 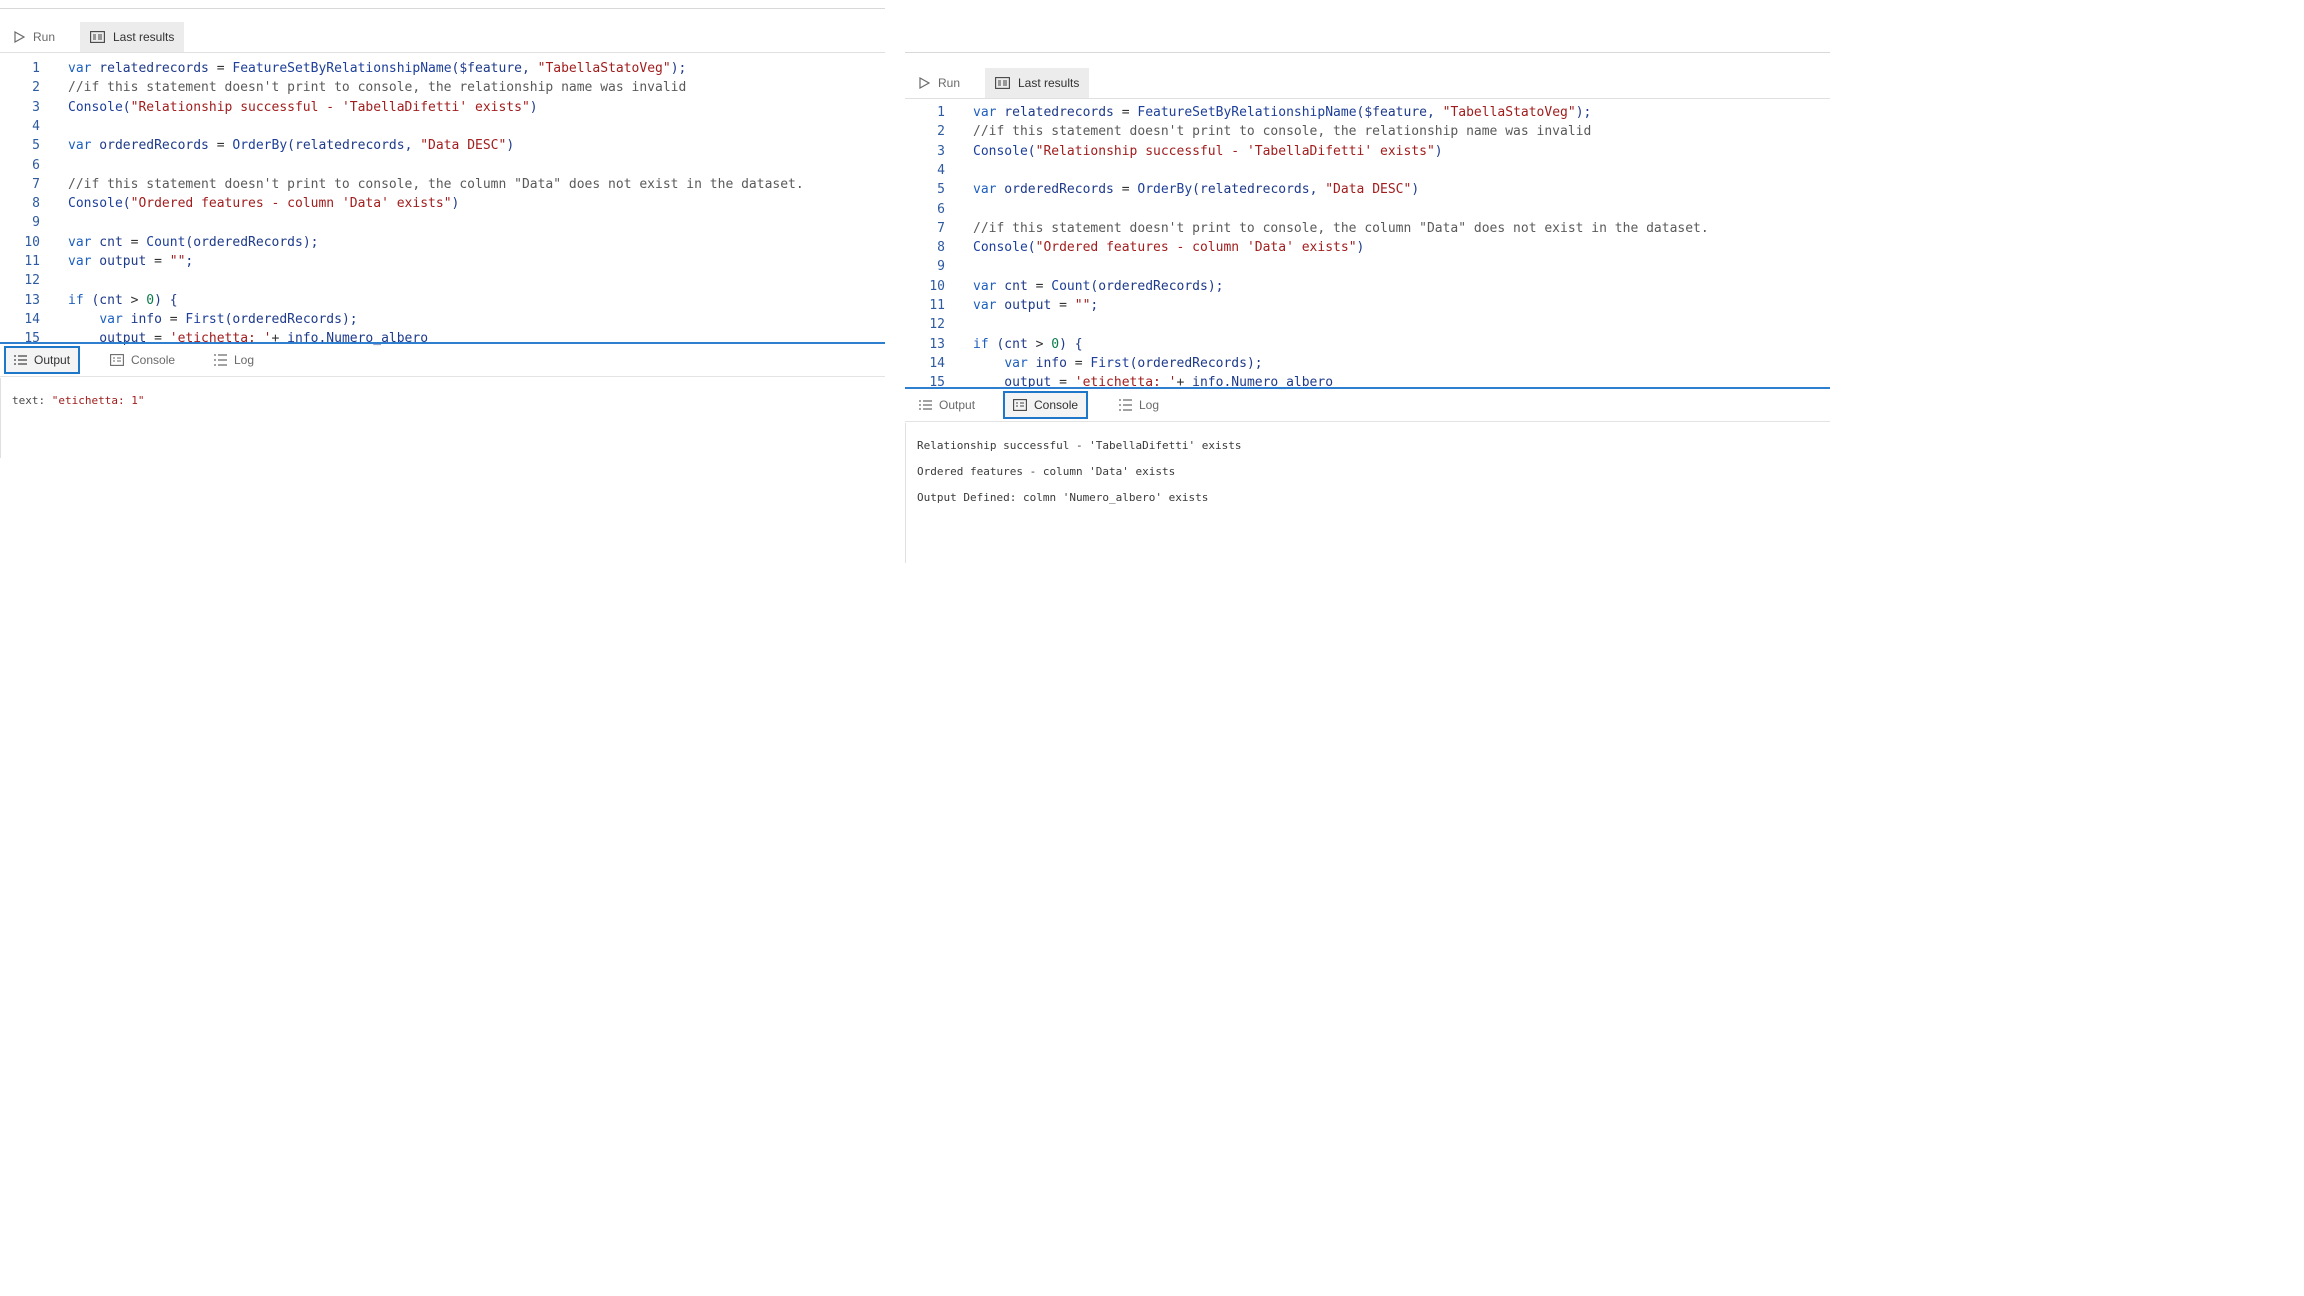 I want to click on run-label: Run, so click(x=949, y=83).